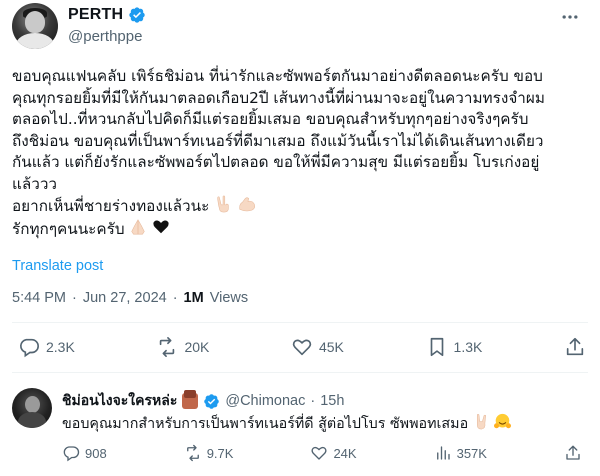  Describe the element at coordinates (35, 26) in the screenshot. I see `author-avatar` at that location.